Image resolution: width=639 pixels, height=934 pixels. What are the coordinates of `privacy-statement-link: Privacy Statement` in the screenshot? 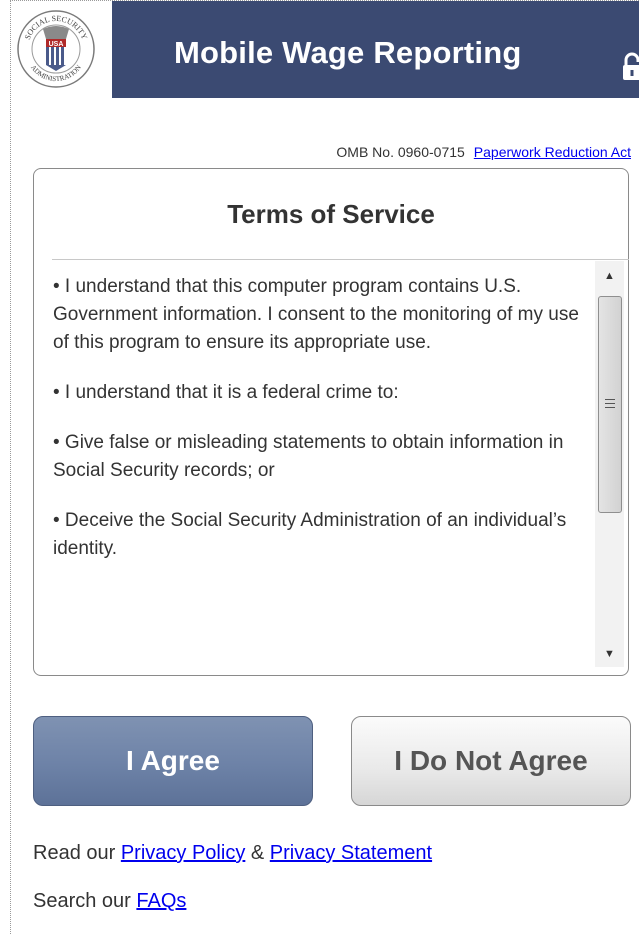 It's located at (351, 853).